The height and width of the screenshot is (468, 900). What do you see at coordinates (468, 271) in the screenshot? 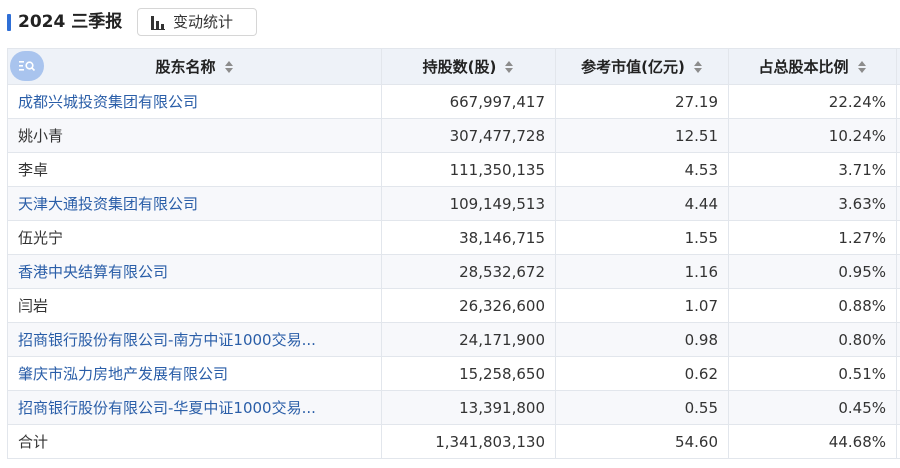
I see `shares-cell: 28,532,672` at bounding box center [468, 271].